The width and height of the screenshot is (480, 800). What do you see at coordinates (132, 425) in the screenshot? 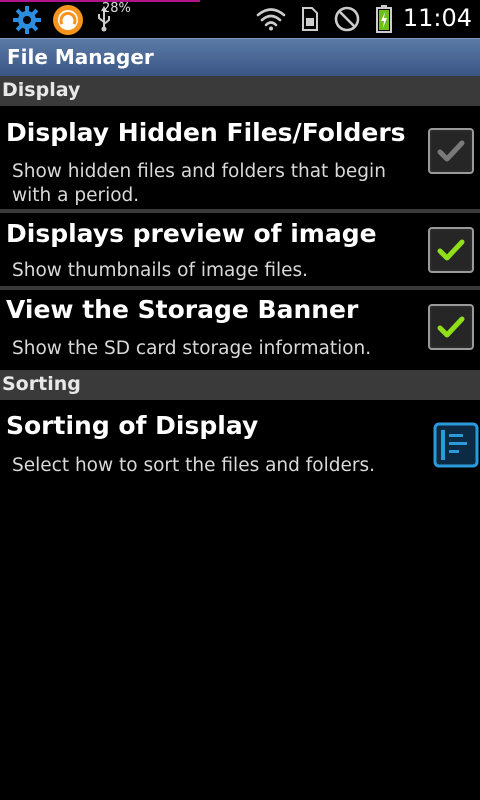
I see `pref-title: Sorting of Display` at bounding box center [132, 425].